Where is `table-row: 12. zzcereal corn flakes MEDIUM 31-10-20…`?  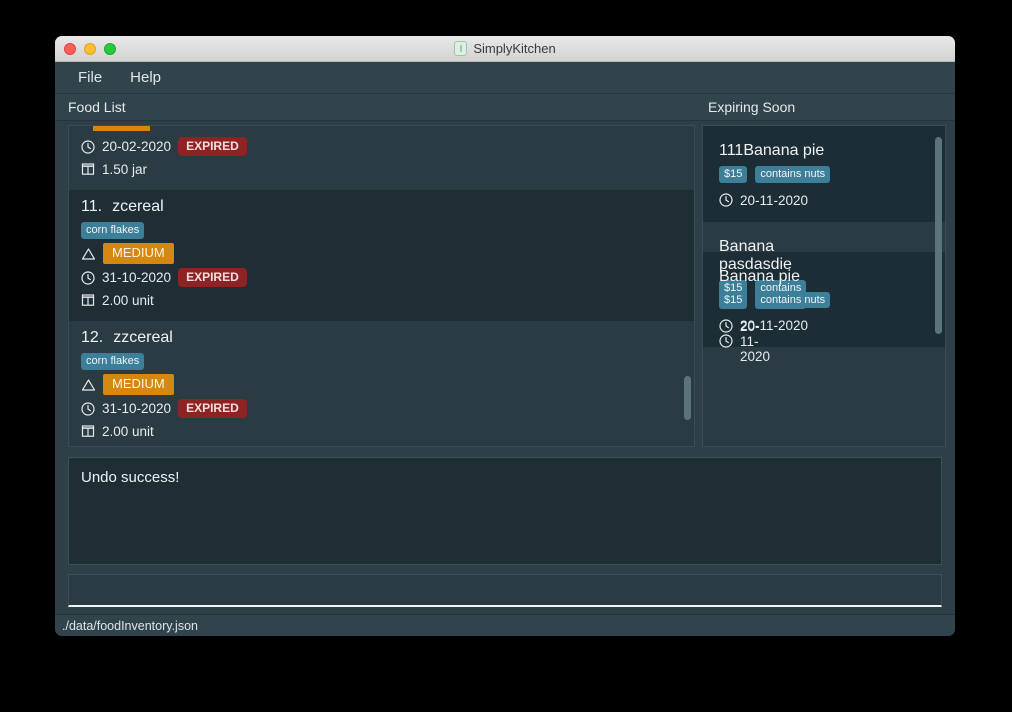
table-row: 12. zzcereal corn flakes MEDIUM 31-10-20… is located at coordinates (381, 383).